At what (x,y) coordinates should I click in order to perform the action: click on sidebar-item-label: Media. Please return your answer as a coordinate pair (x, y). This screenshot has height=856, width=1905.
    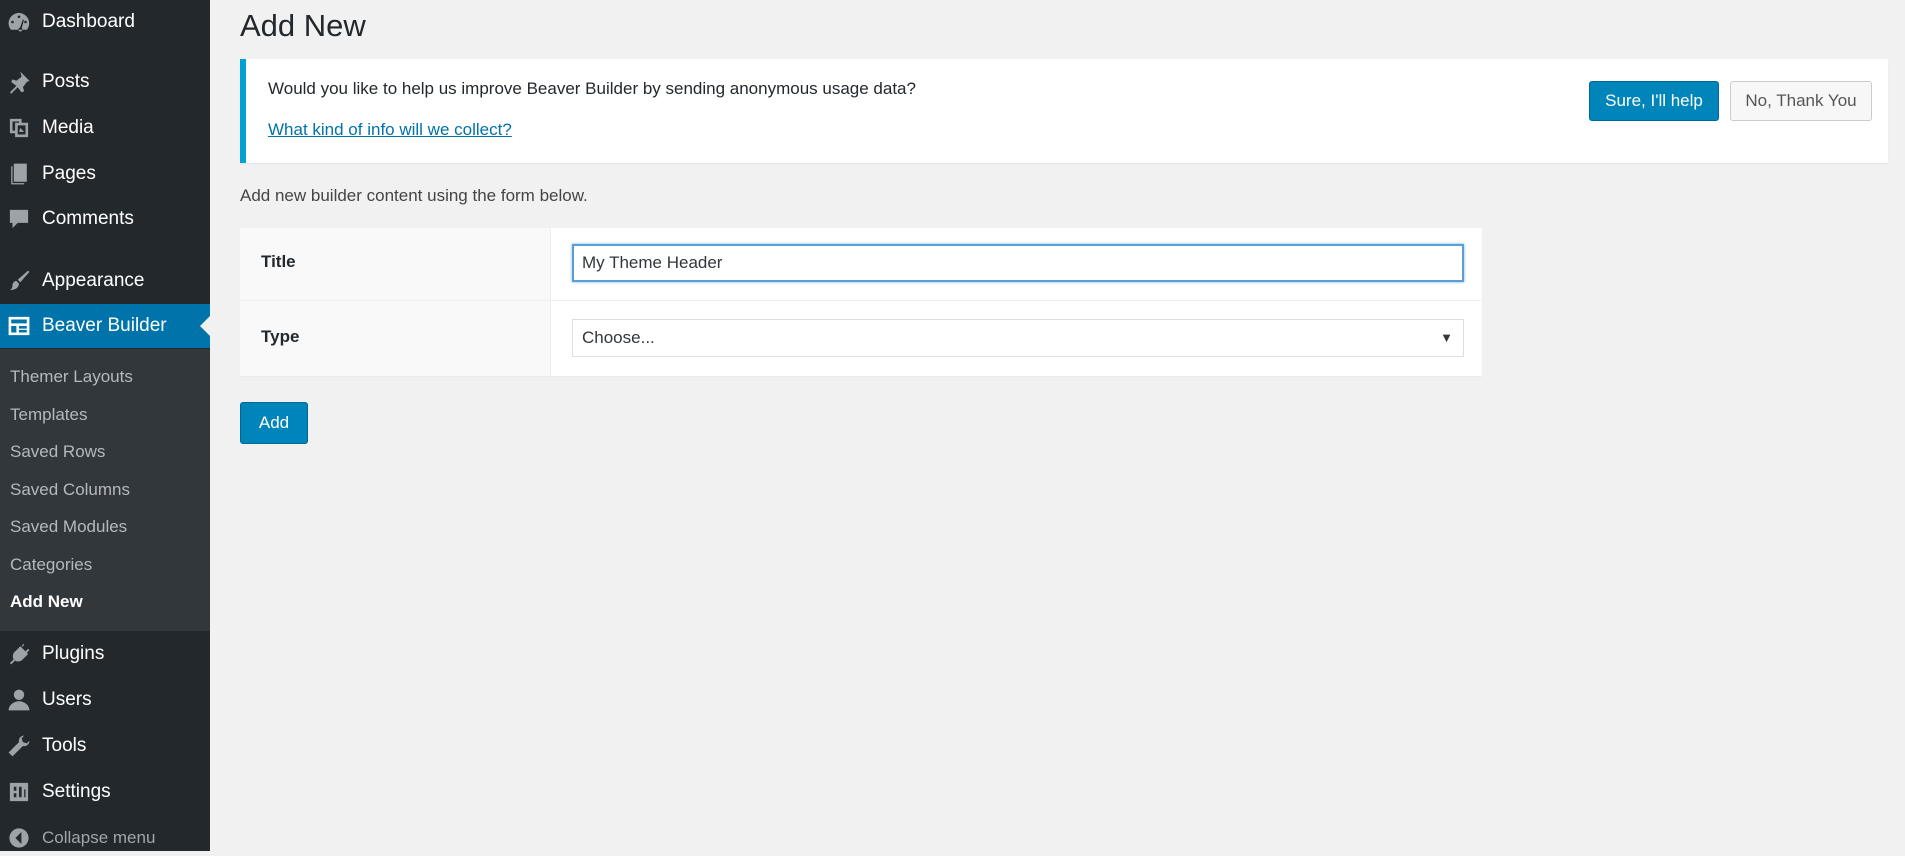
    Looking at the image, I should click on (68, 127).